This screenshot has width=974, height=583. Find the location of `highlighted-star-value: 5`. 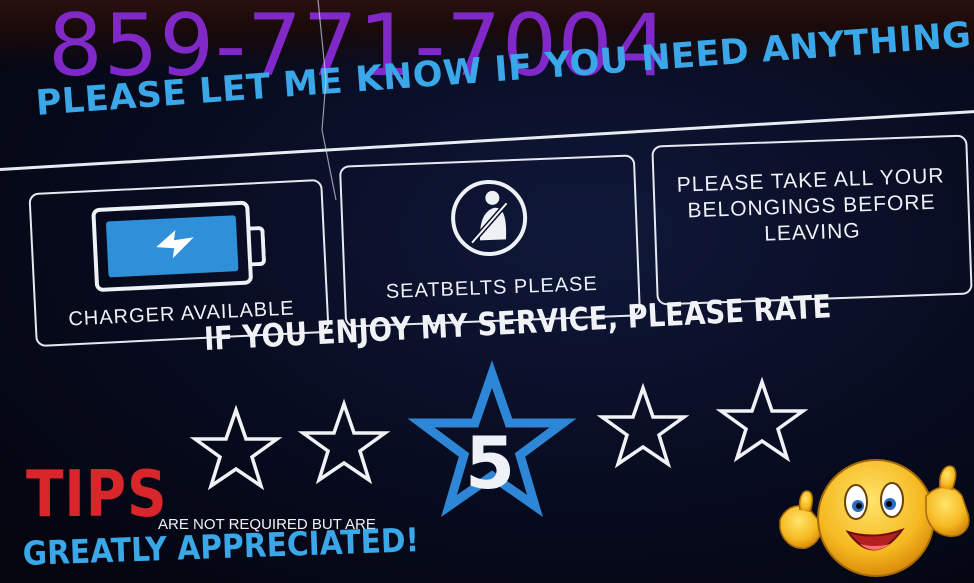

highlighted-star-value: 5 is located at coordinates (490, 463).